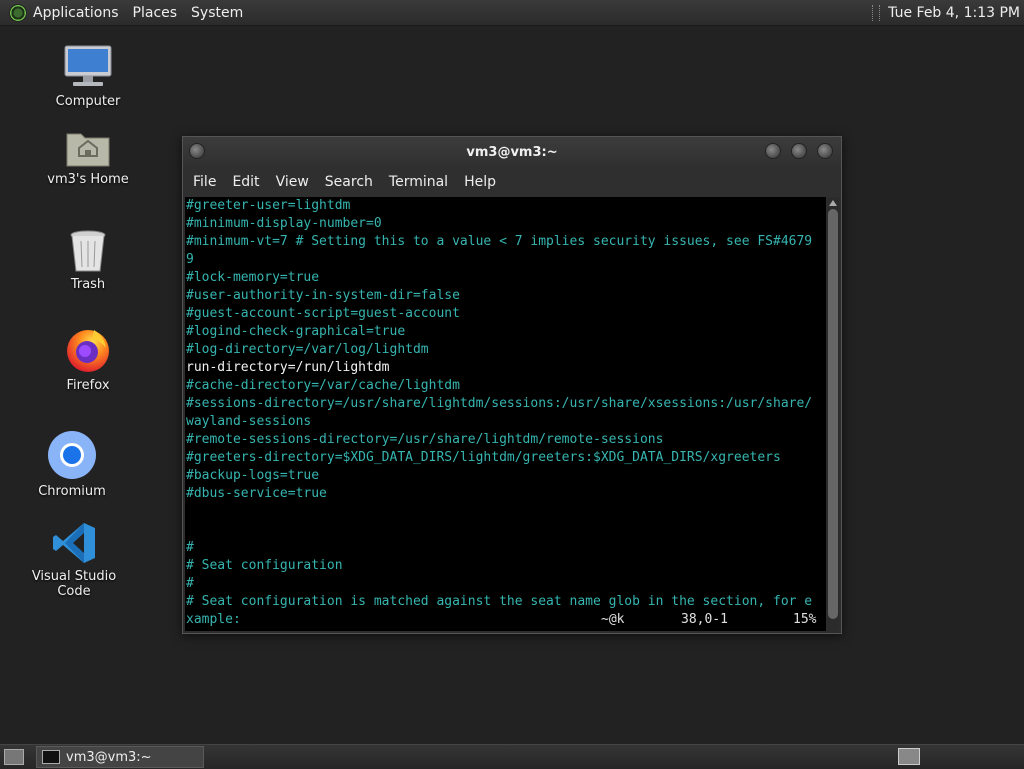 The image size is (1024, 769). I want to click on terminal-line: 9, so click(190, 259).